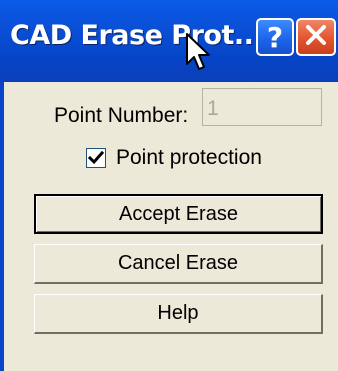 The height and width of the screenshot is (371, 338). What do you see at coordinates (262, 107) in the screenshot?
I see `point-number-field` at bounding box center [262, 107].